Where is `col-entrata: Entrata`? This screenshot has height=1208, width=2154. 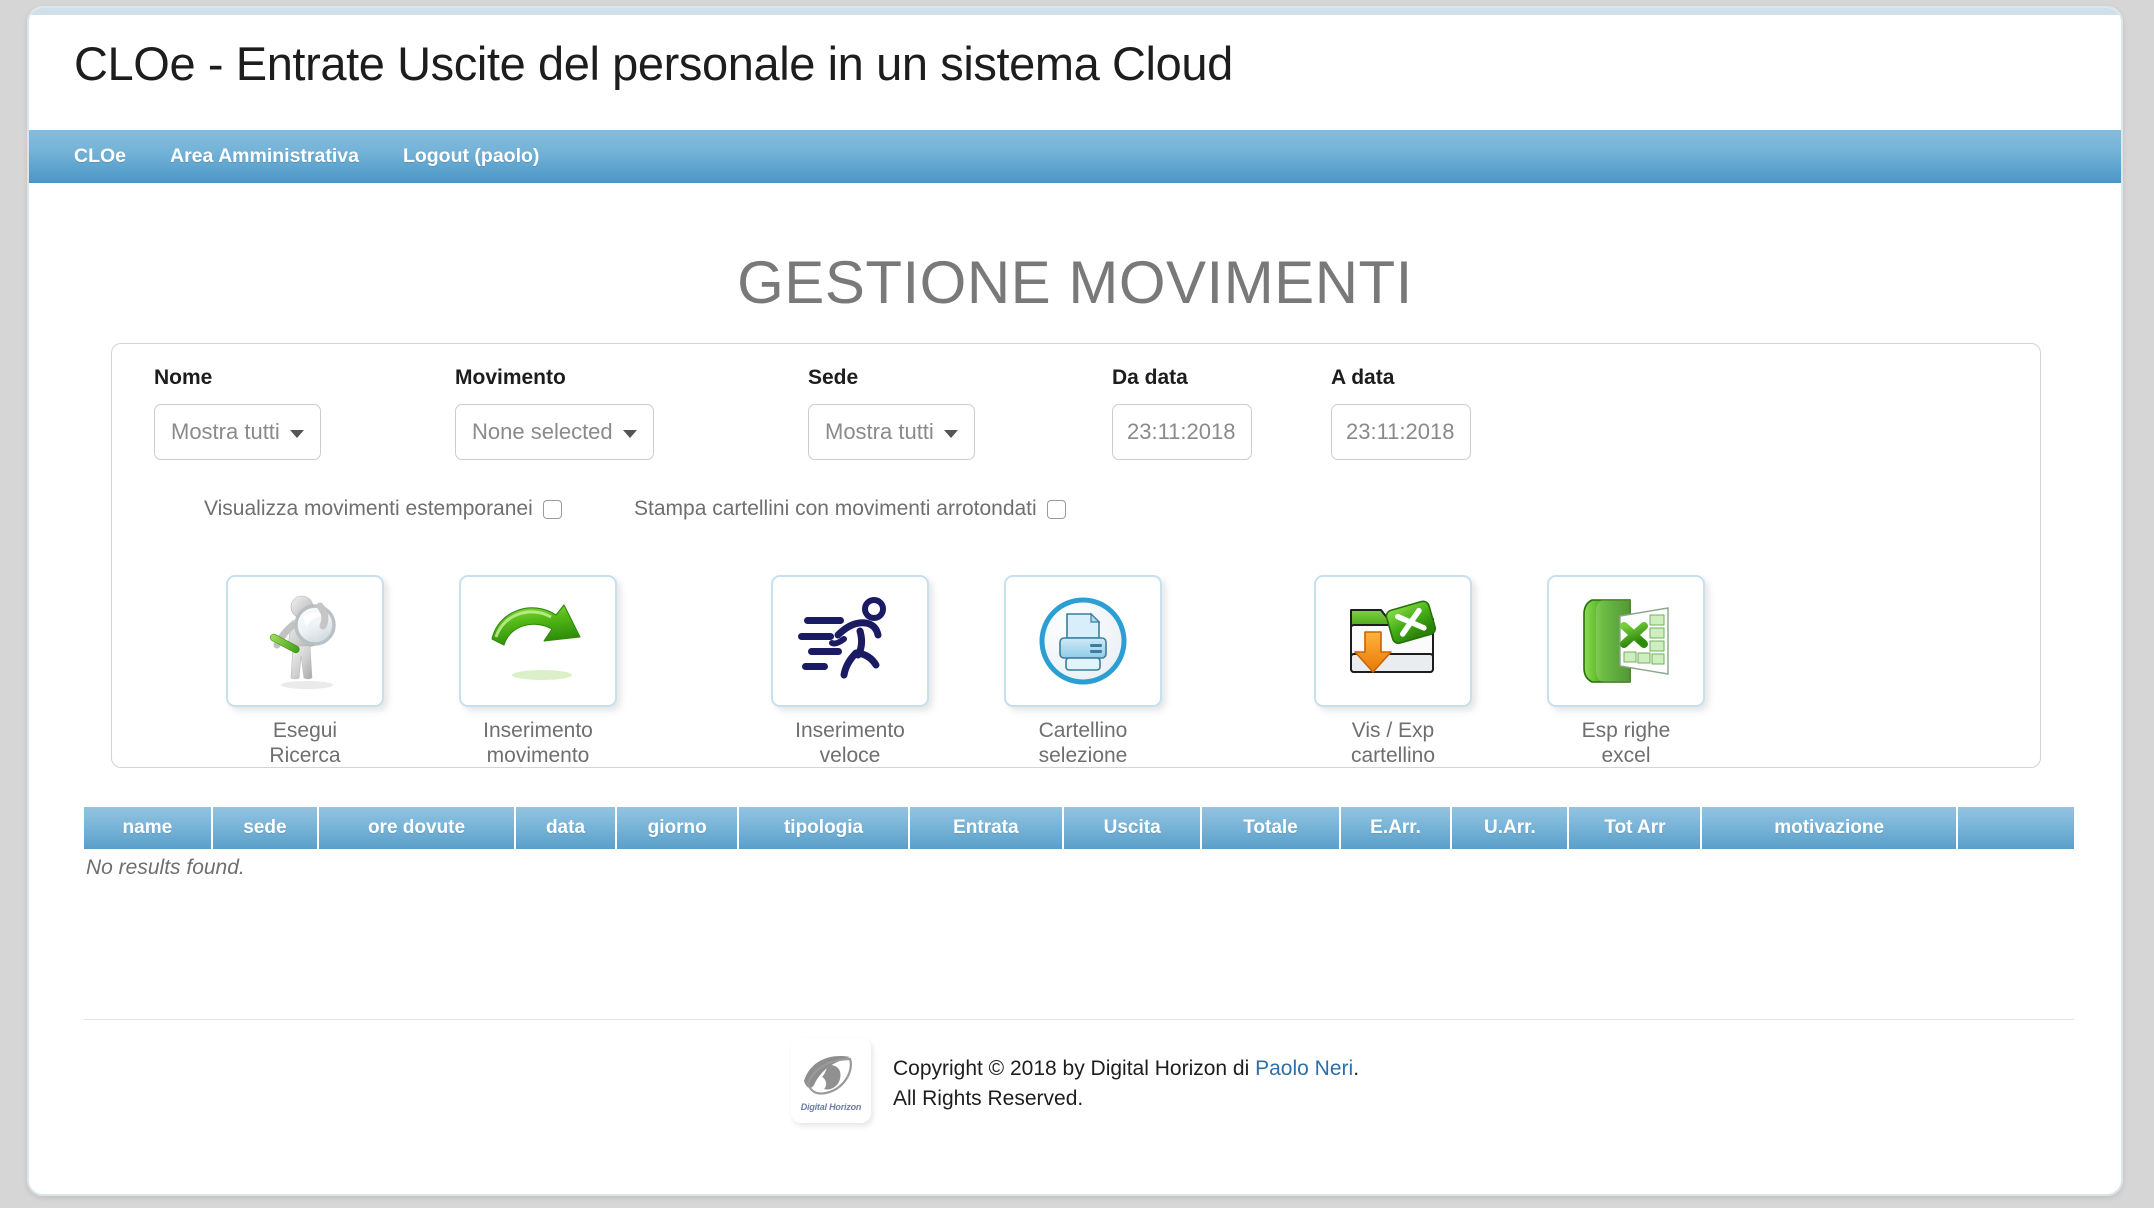
col-entrata: Entrata is located at coordinates (985, 828).